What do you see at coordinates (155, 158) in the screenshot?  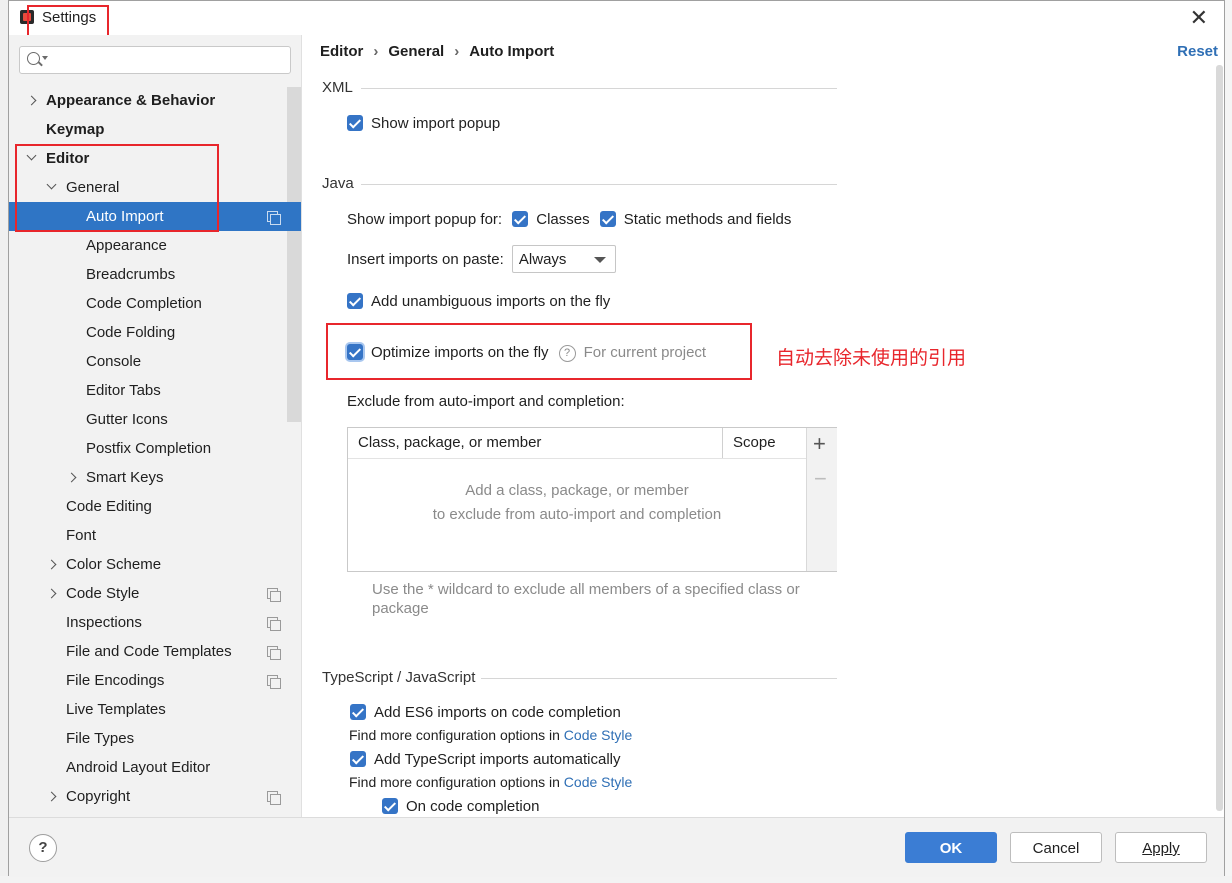 I see `tree-item-editor: Editor` at bounding box center [155, 158].